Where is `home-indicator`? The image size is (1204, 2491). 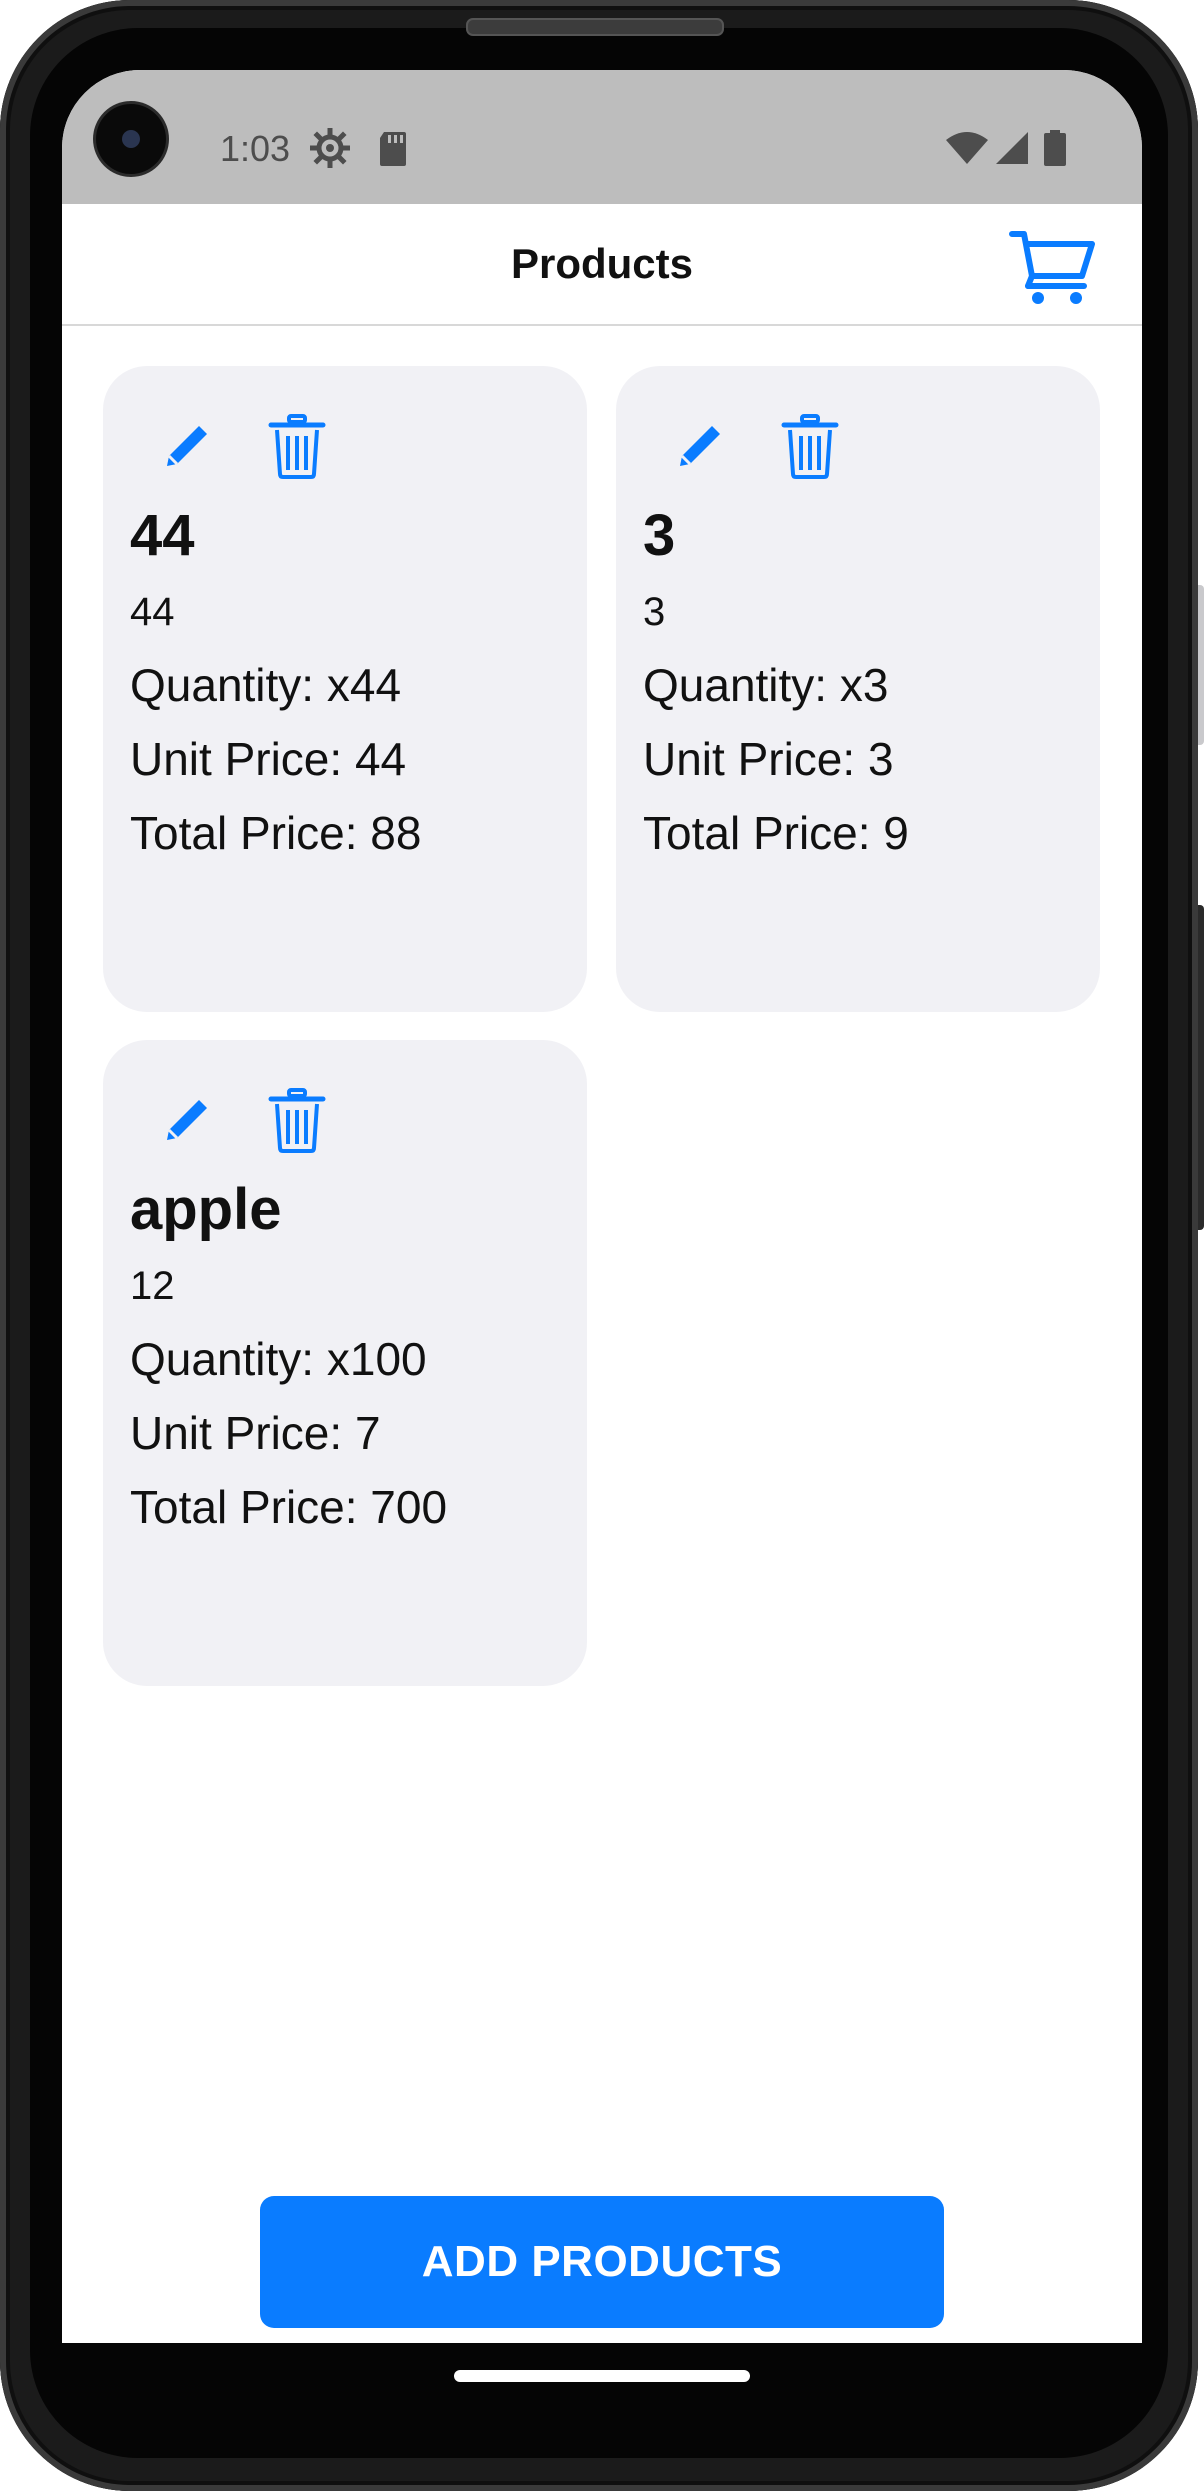 home-indicator is located at coordinates (602, 2376).